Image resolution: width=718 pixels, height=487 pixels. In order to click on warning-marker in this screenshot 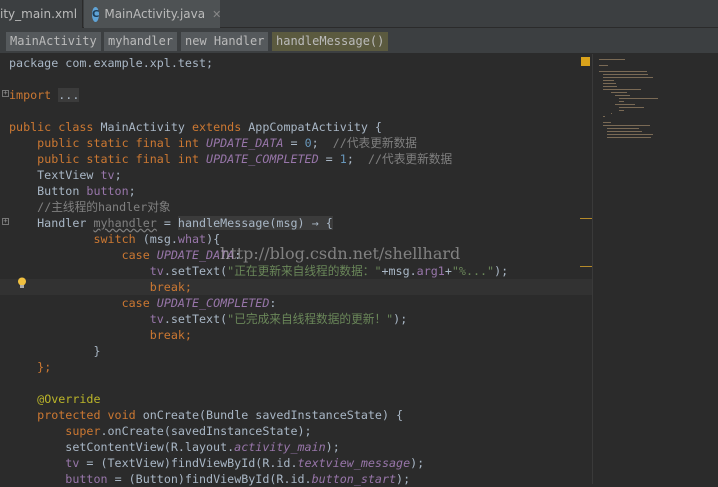, I will do `click(585, 61)`.